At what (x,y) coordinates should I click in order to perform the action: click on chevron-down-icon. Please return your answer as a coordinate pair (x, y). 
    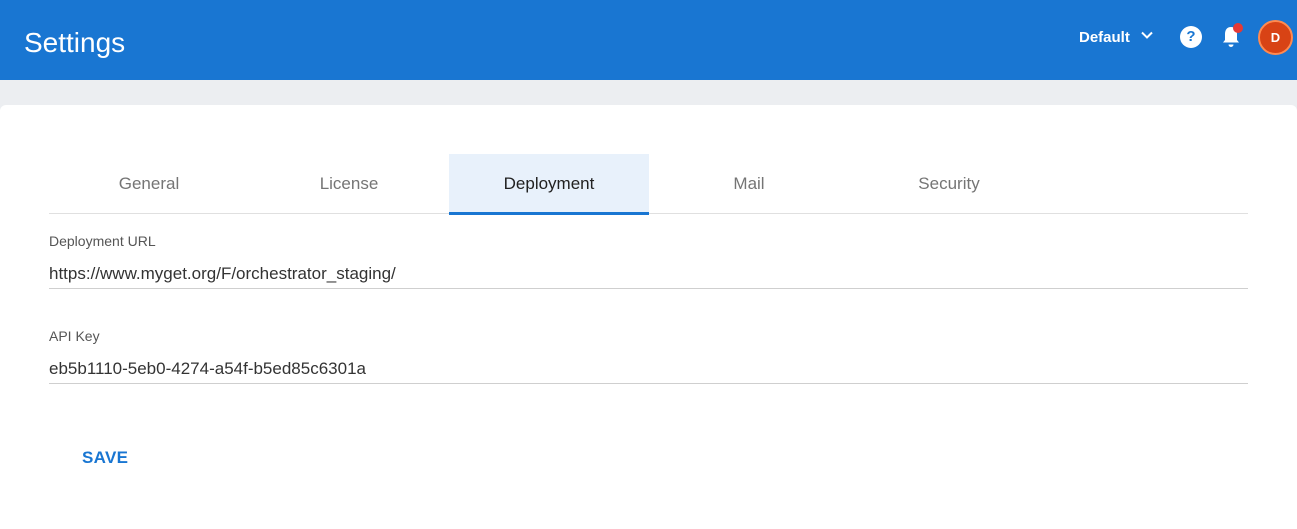
    Looking at the image, I should click on (1147, 37).